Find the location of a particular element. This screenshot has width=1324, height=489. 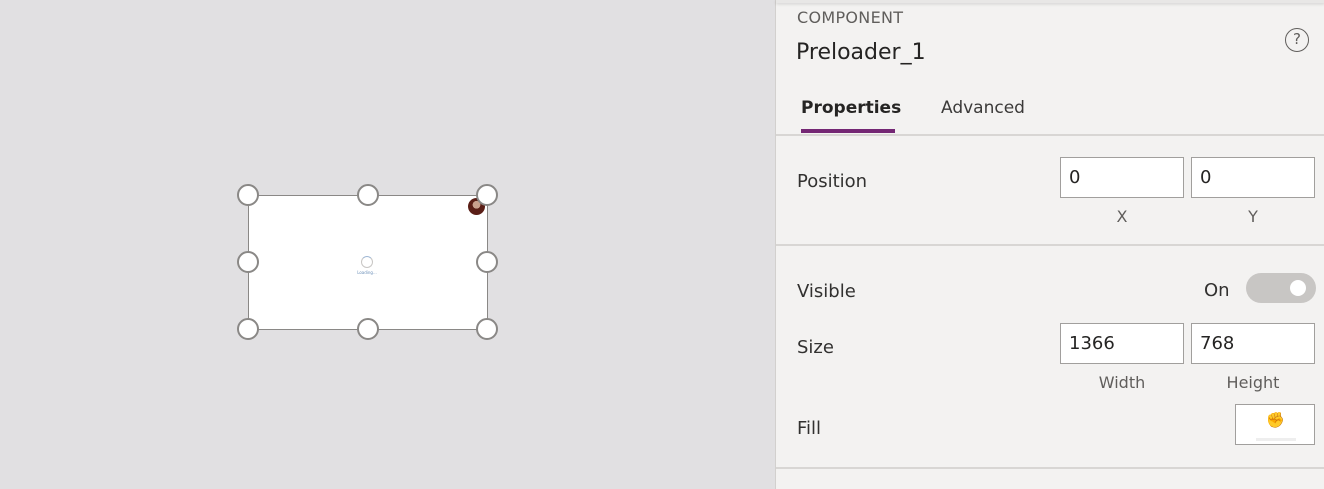

fill-label: Fill is located at coordinates (809, 428).